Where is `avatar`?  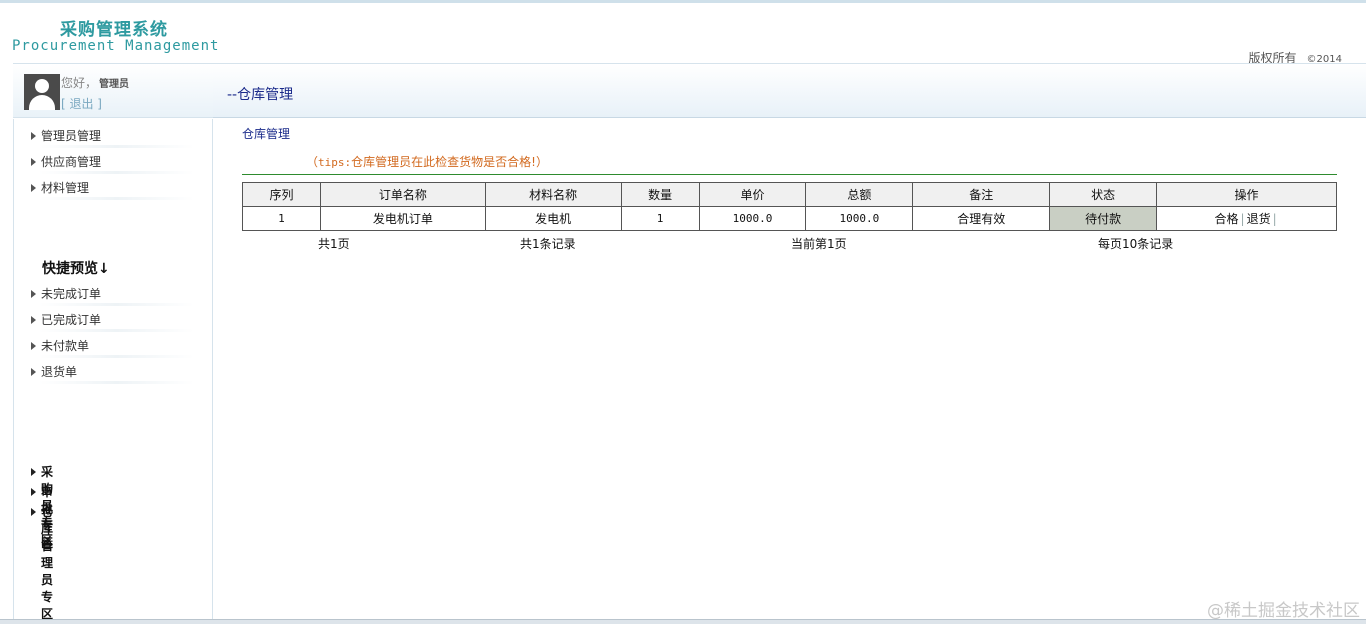
avatar is located at coordinates (42, 92).